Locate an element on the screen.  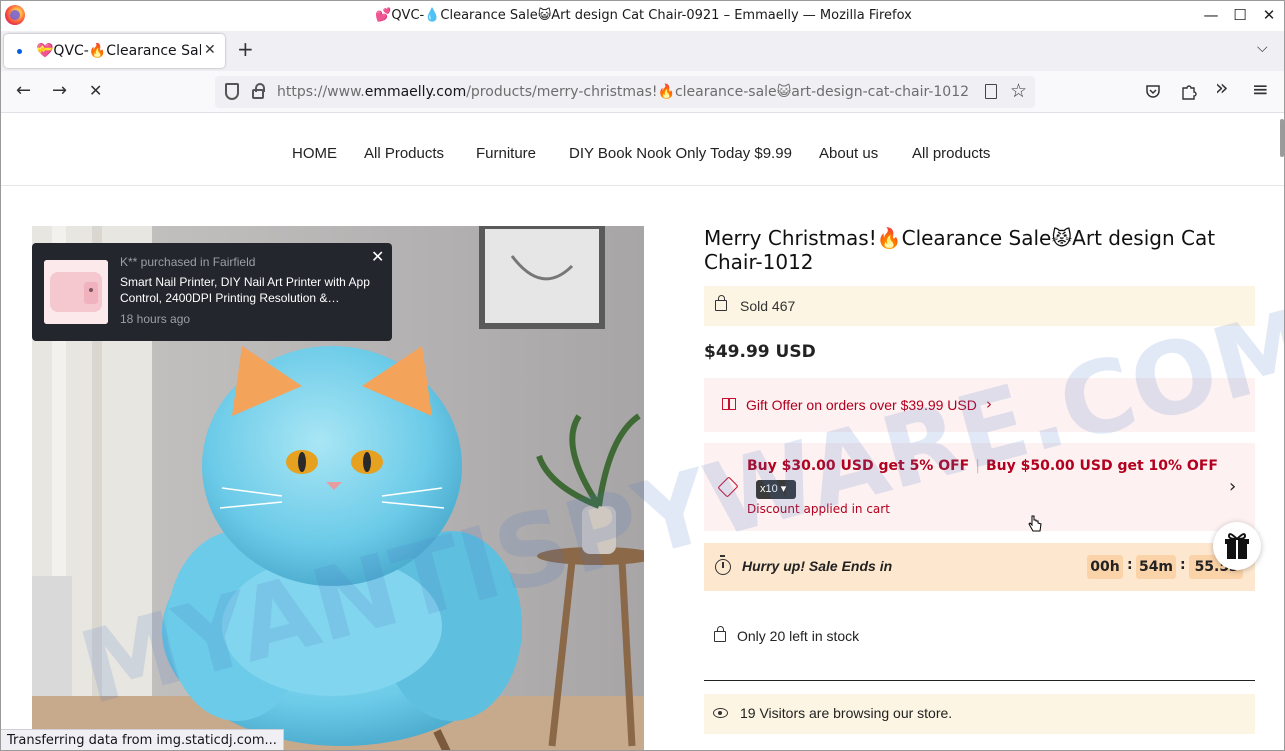
nav-link-all-products: All Products is located at coordinates (404, 153).